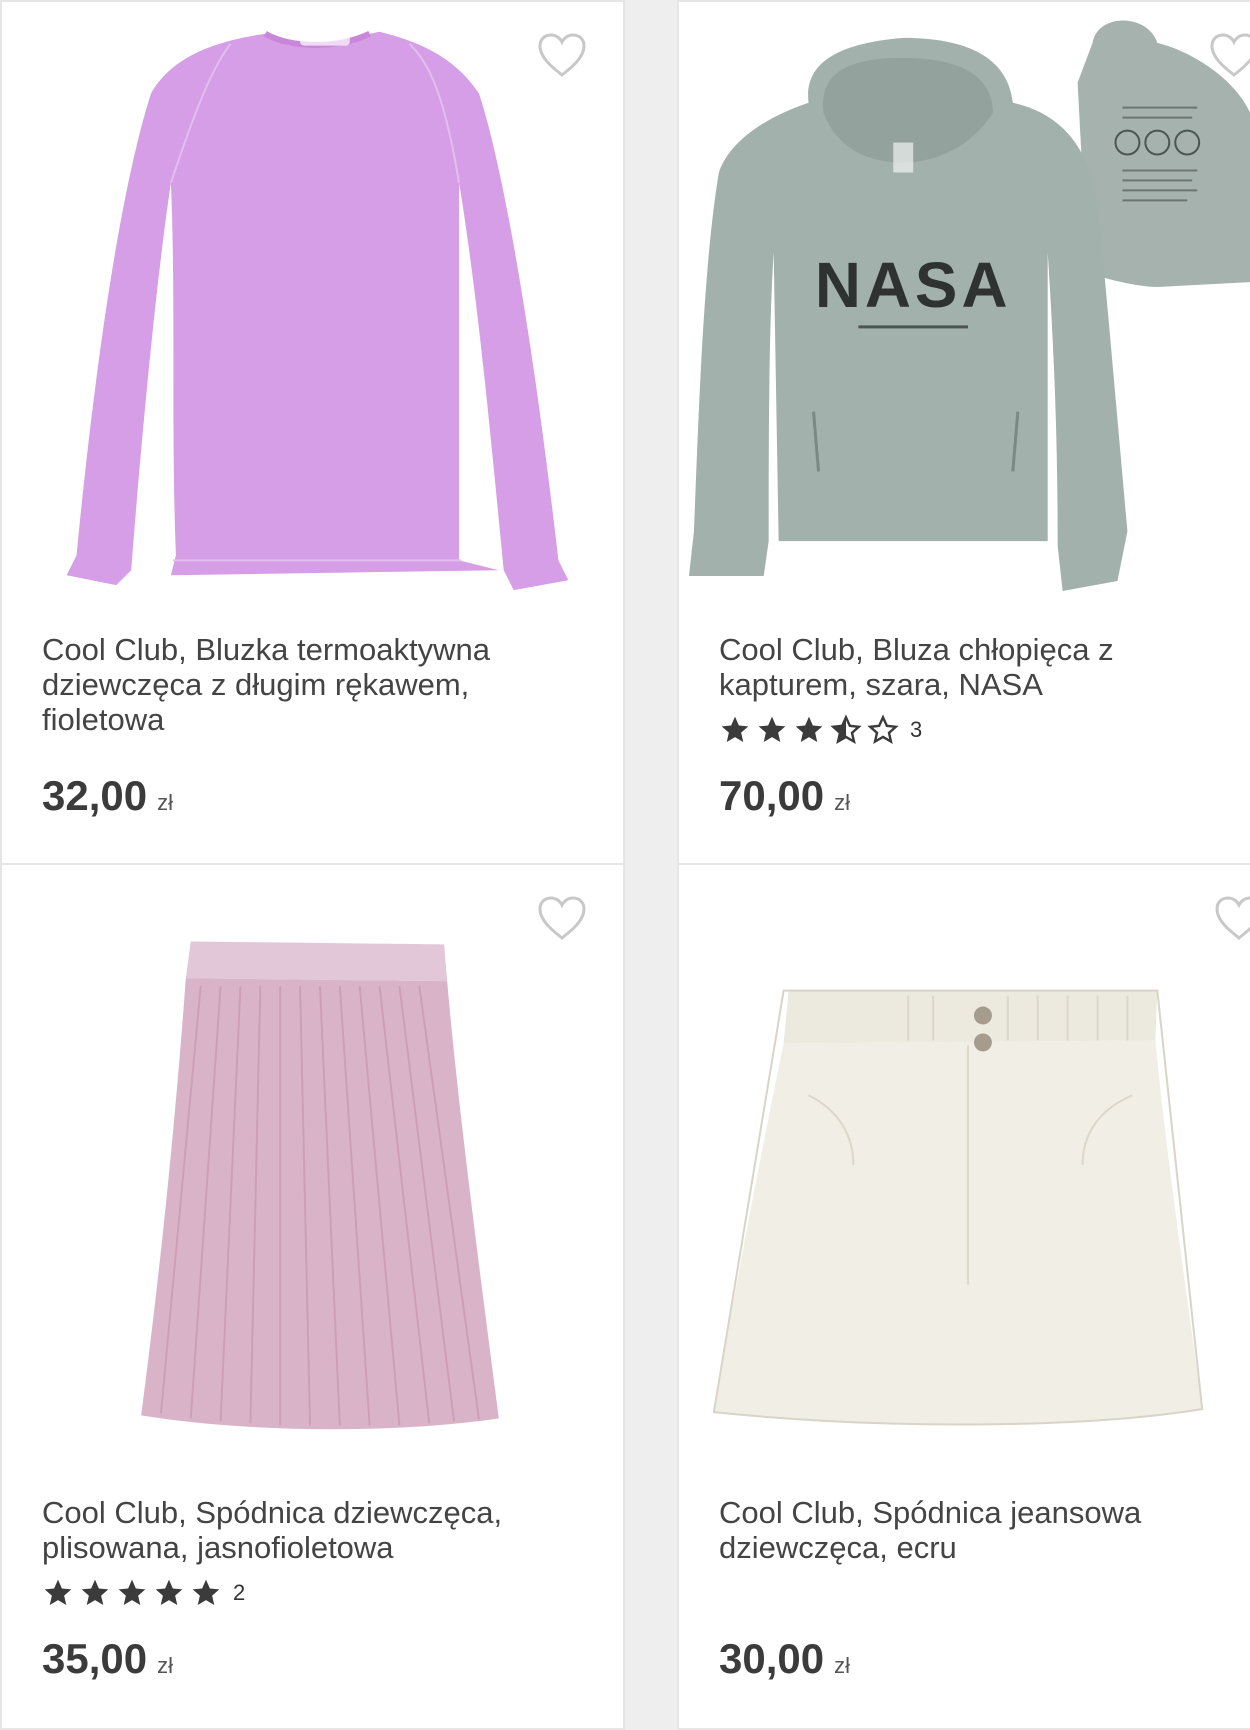 This screenshot has width=1250, height=1730. What do you see at coordinates (772, 1658) in the screenshot?
I see `price-amount: 30,00` at bounding box center [772, 1658].